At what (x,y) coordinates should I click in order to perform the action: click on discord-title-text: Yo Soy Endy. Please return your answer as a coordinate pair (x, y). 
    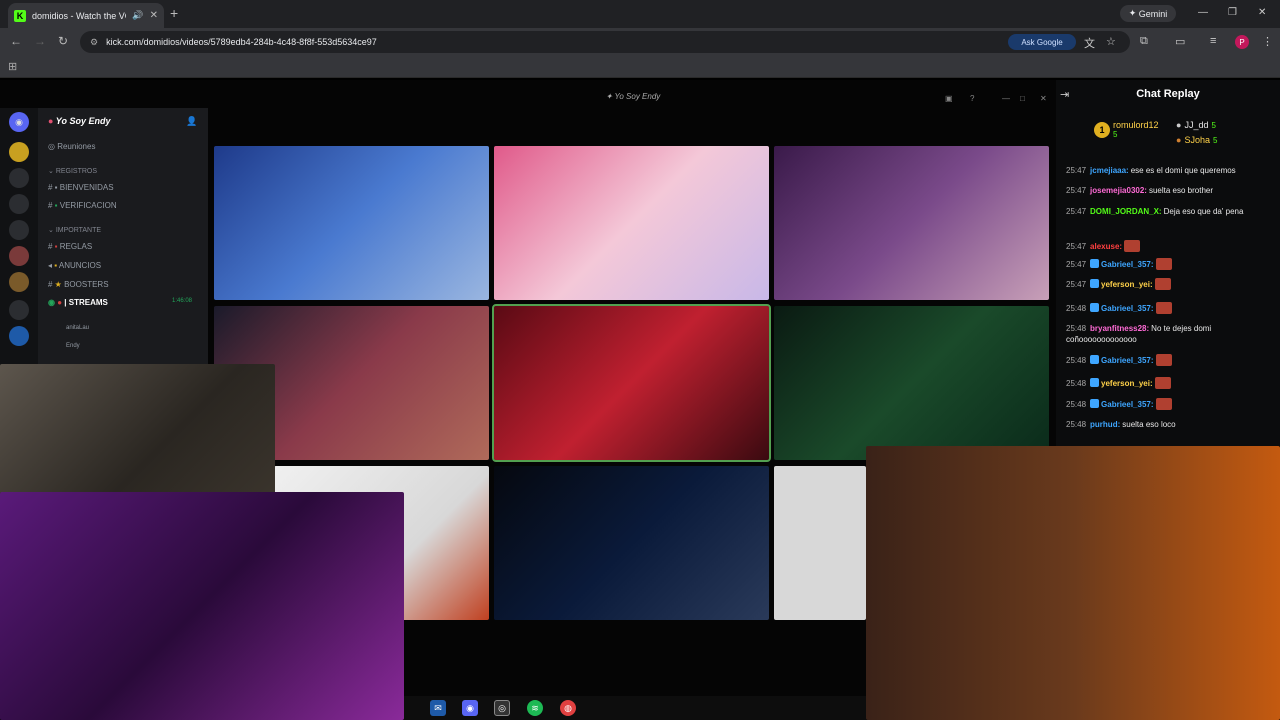
    Looking at the image, I should click on (637, 96).